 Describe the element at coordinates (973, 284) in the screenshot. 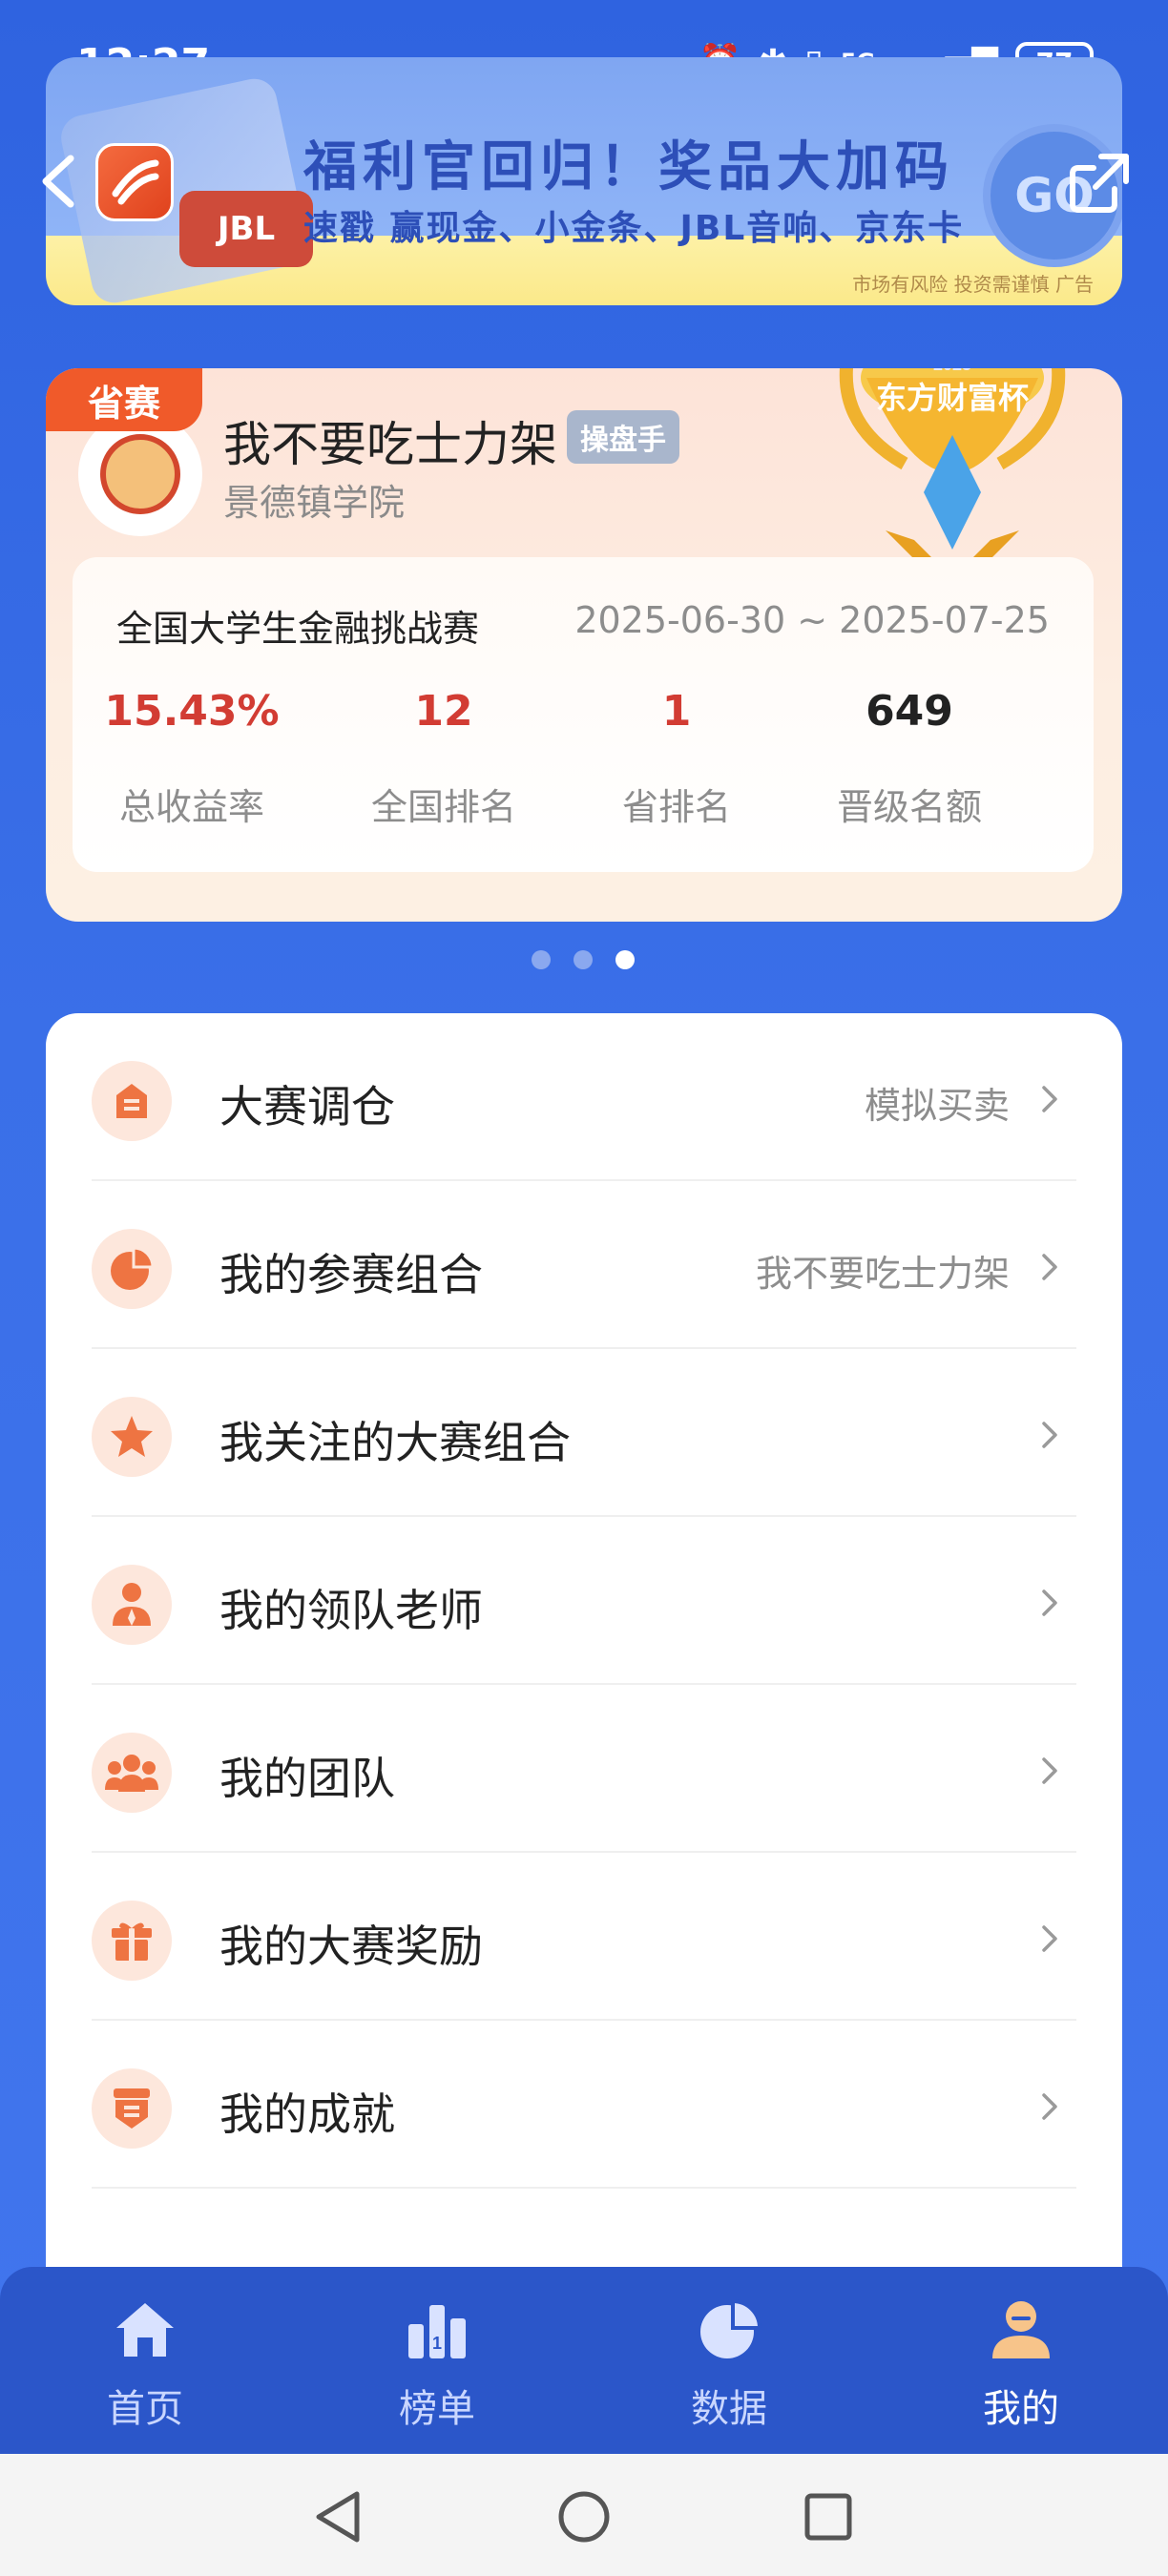

I see `ad-disclaimer: 市场有风险 投资需谨慎 广告` at that location.